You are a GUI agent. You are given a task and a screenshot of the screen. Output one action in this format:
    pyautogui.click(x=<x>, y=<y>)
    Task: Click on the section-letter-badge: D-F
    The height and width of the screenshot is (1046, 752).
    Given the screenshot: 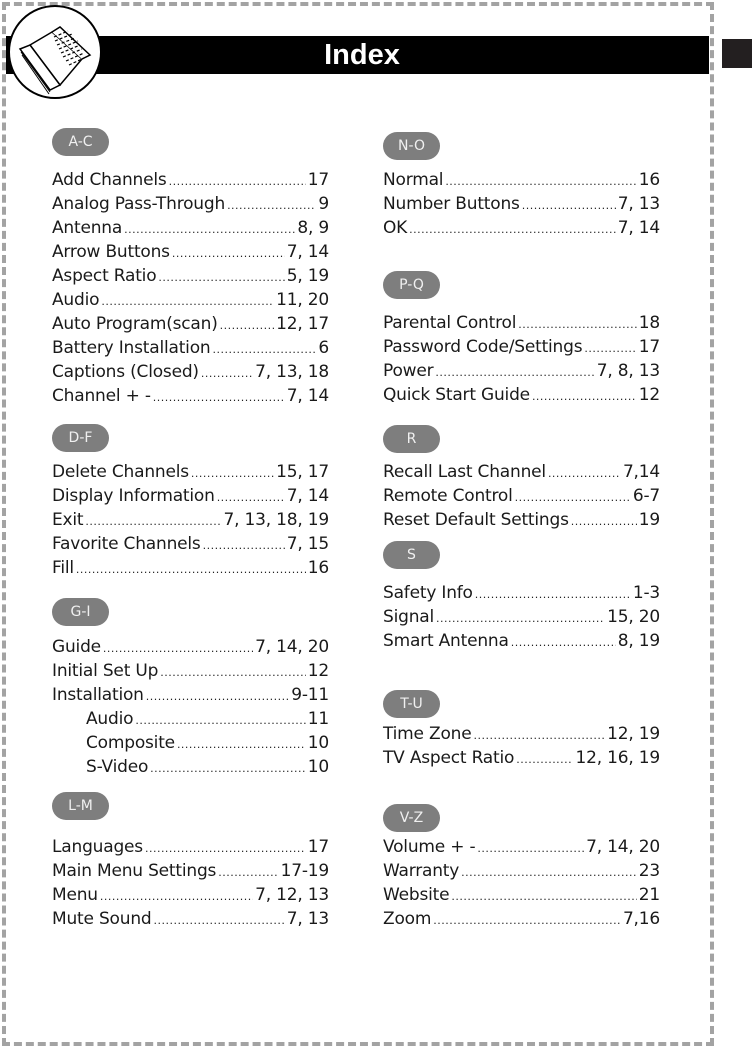 What is the action you would take?
    pyautogui.click(x=80, y=438)
    